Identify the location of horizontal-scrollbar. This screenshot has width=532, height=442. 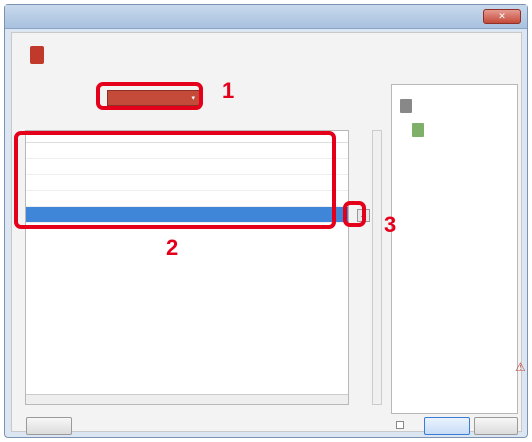
(187, 399).